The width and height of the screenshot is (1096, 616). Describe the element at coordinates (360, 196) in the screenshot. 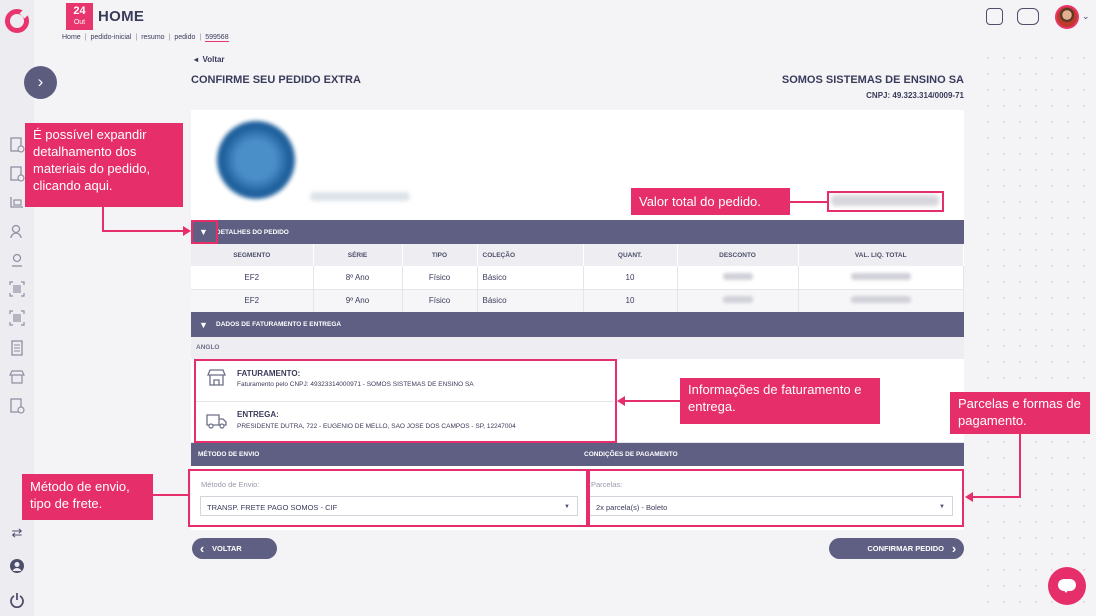

I see `client-email-blurred` at that location.